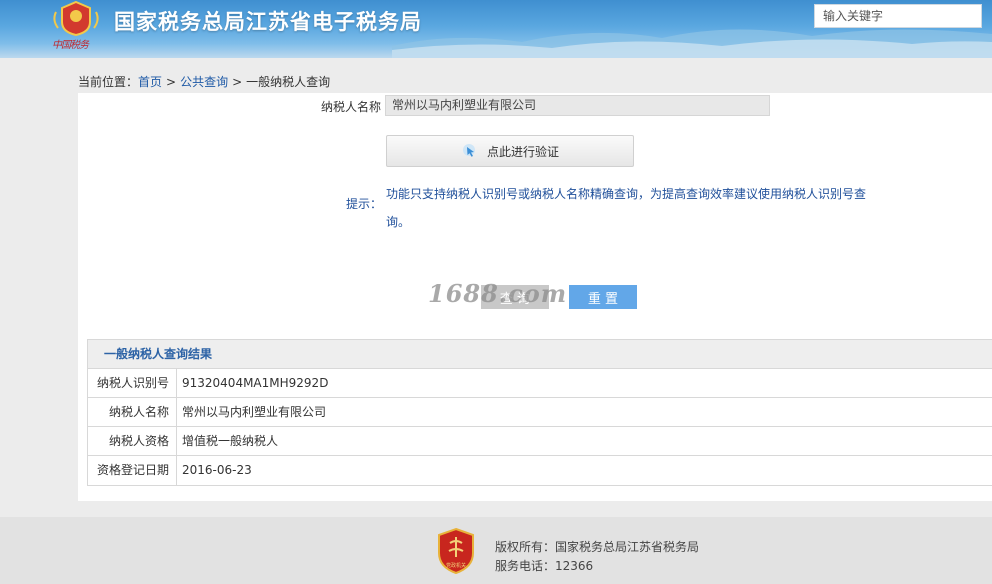  What do you see at coordinates (597, 547) in the screenshot?
I see `copyright-text: 版权所有：国家税务总局江苏省税务局` at bounding box center [597, 547].